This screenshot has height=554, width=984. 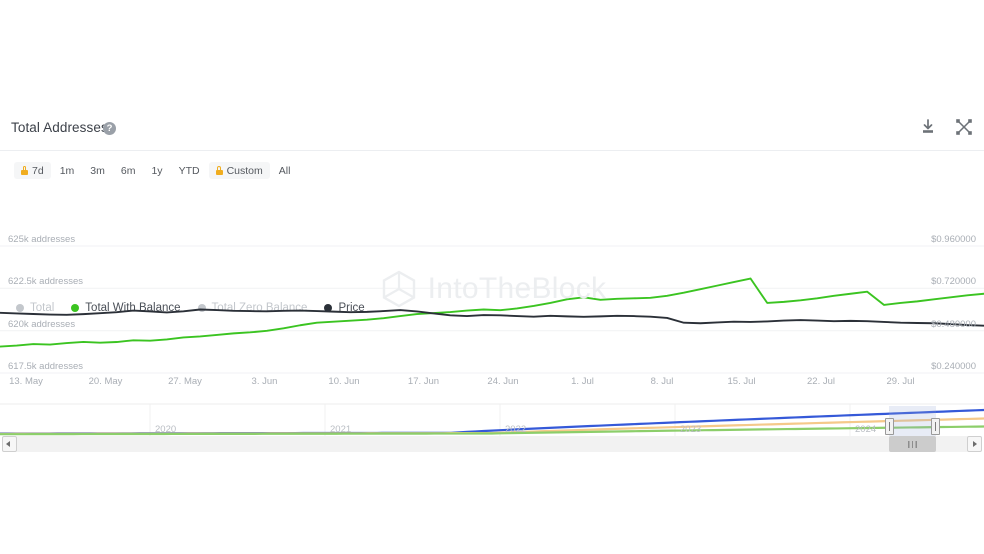 What do you see at coordinates (45, 282) in the screenshot?
I see `y-axis-left-tick: 622.5k addresses` at bounding box center [45, 282].